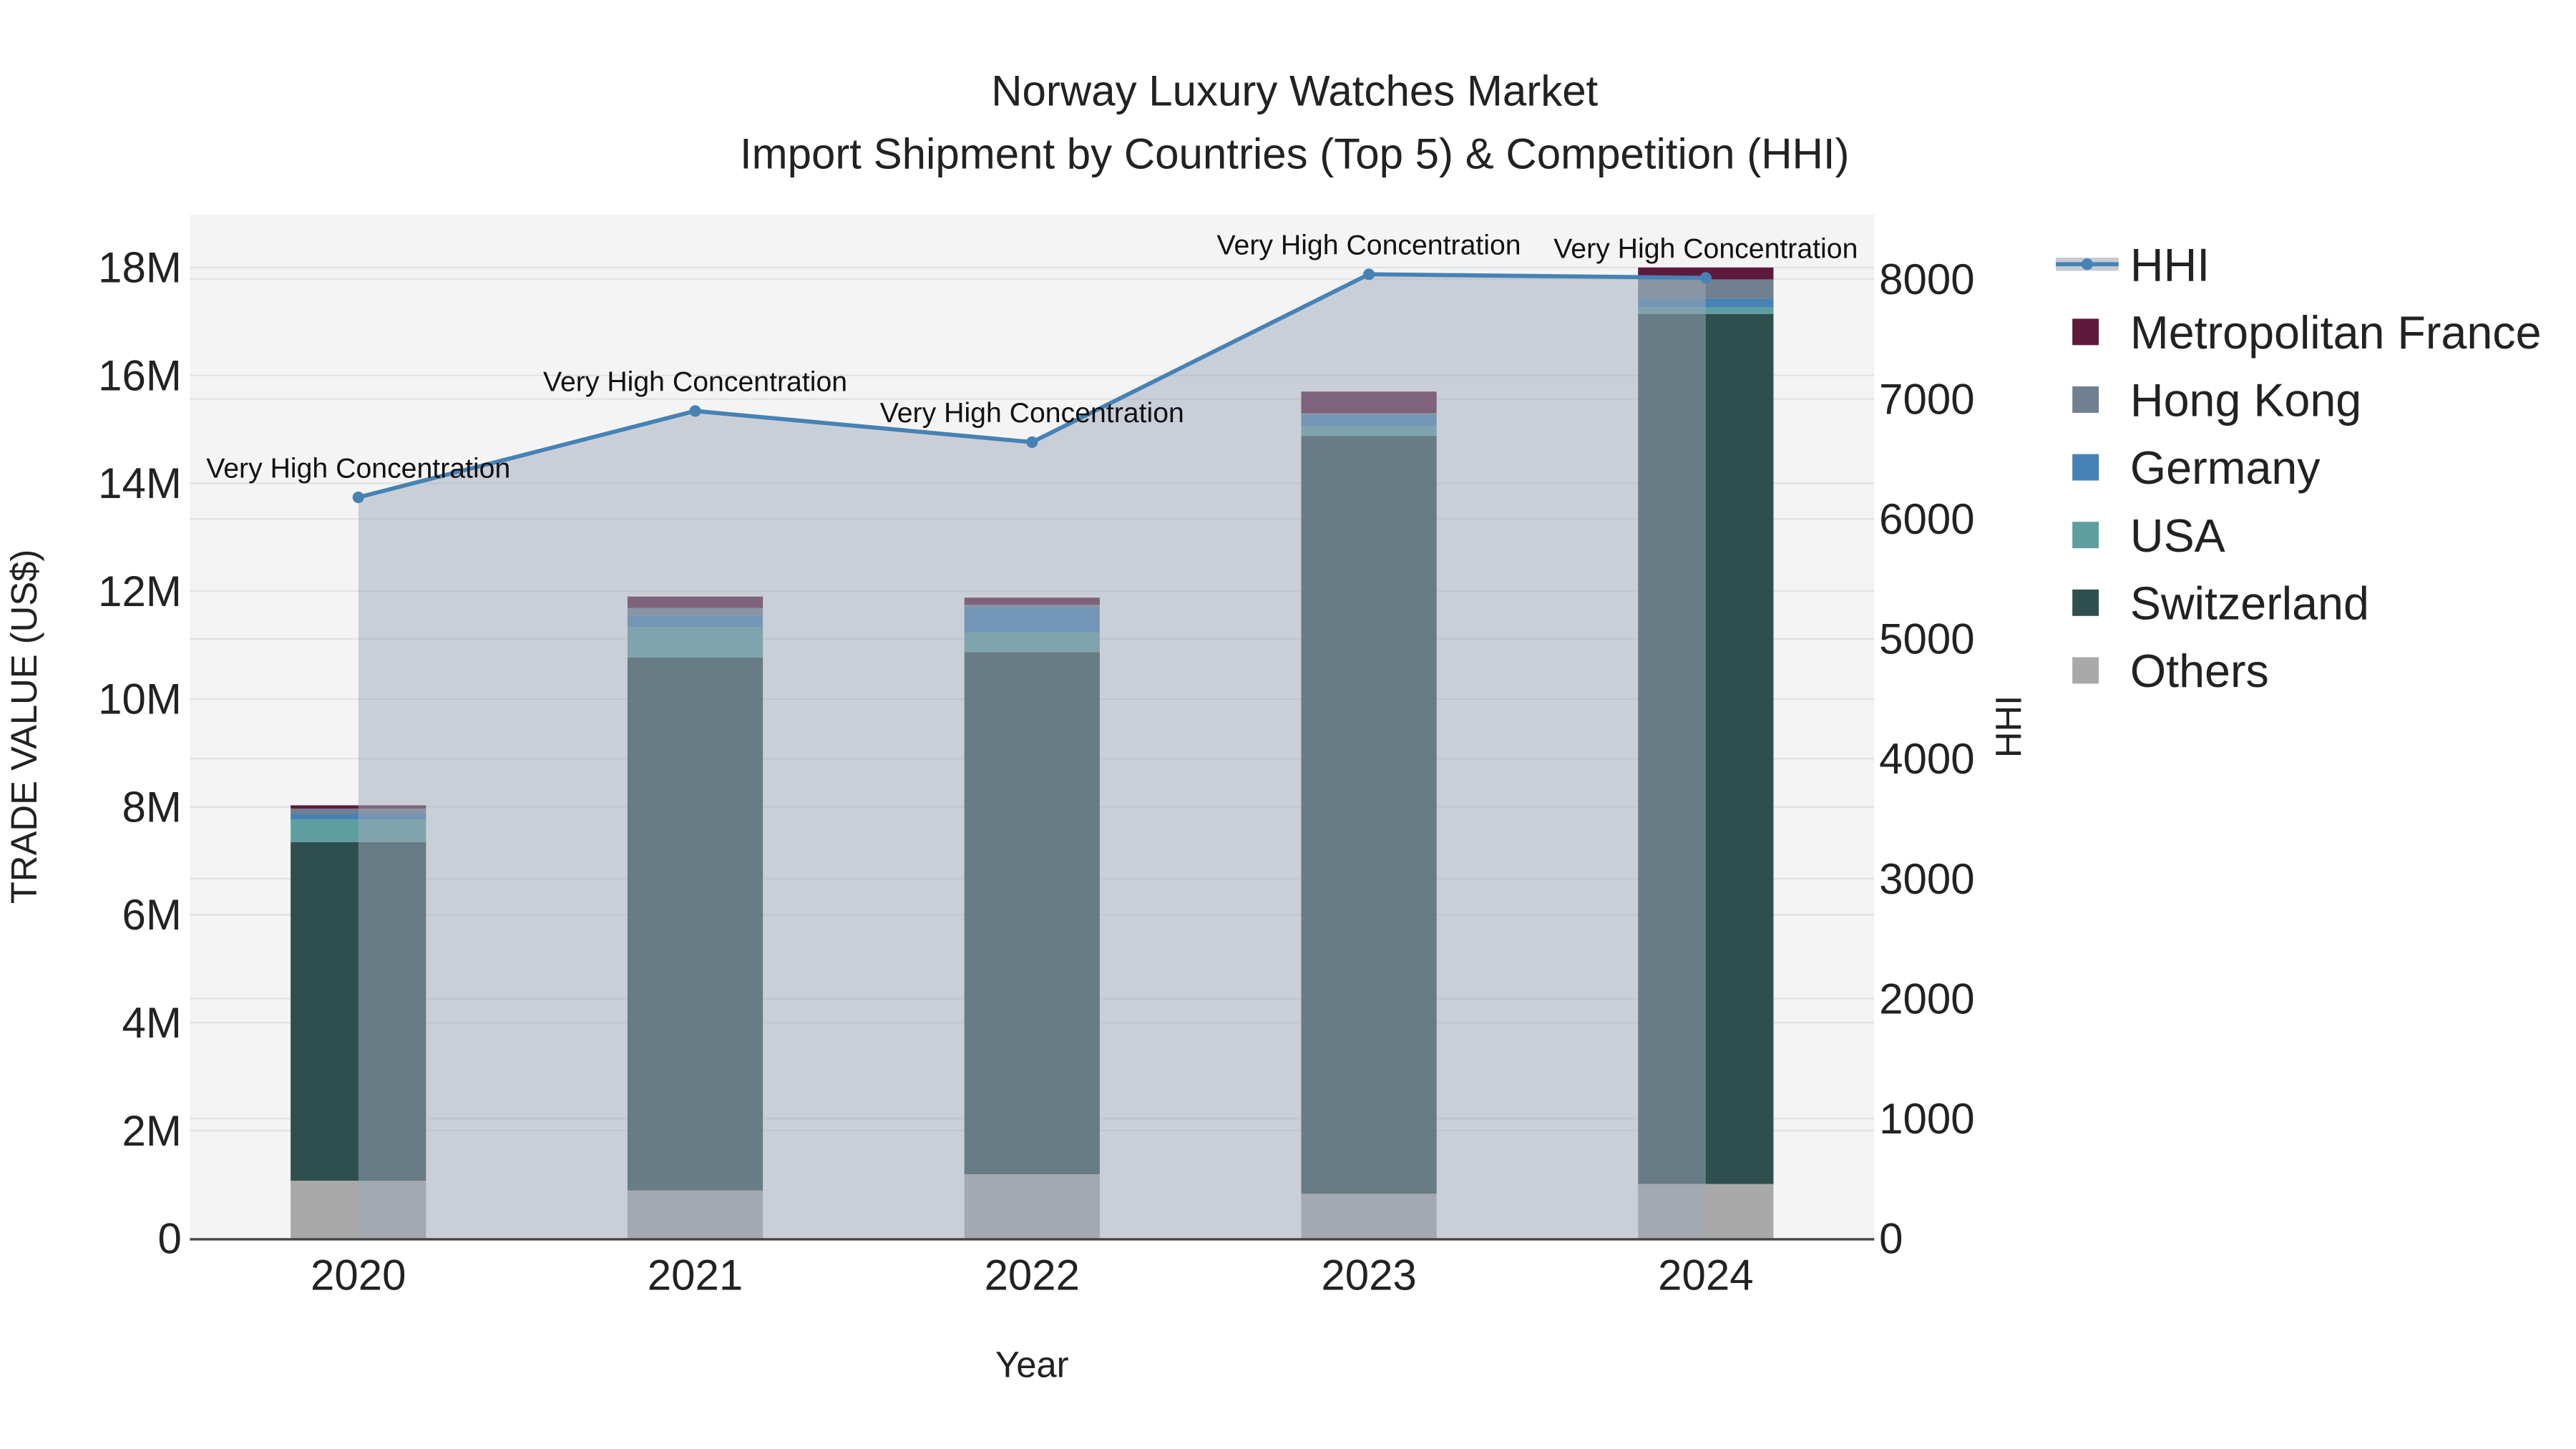  I want to click on hhi-point-2024, so click(1705, 278).